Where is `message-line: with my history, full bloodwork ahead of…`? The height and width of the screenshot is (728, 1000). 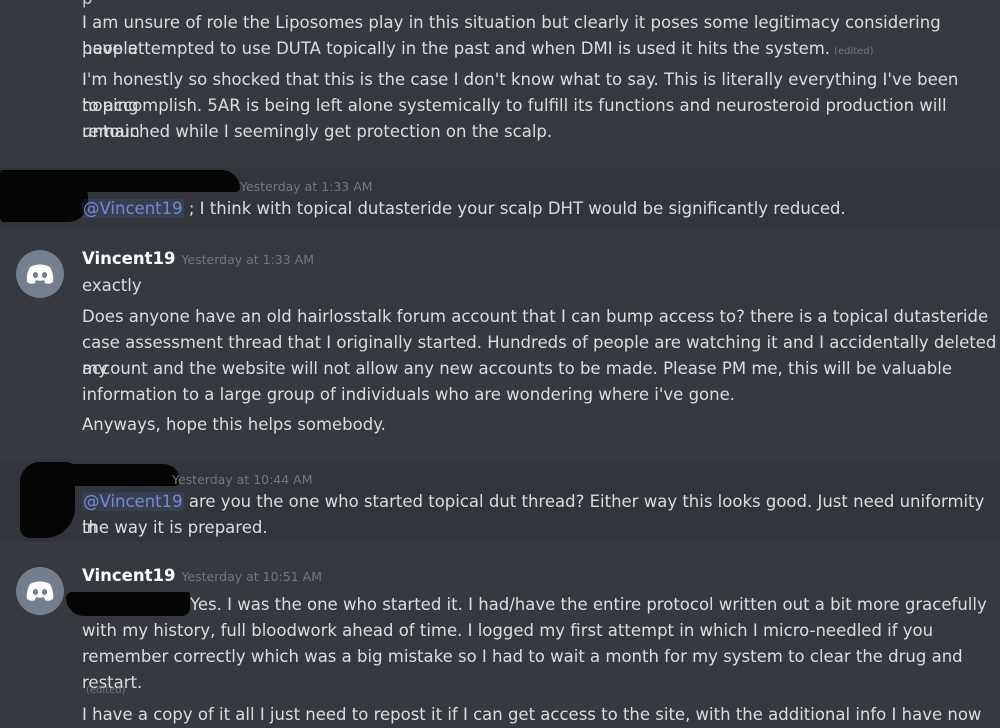 message-line: with my history, full bloodwork ahead of… is located at coordinates (508, 630).